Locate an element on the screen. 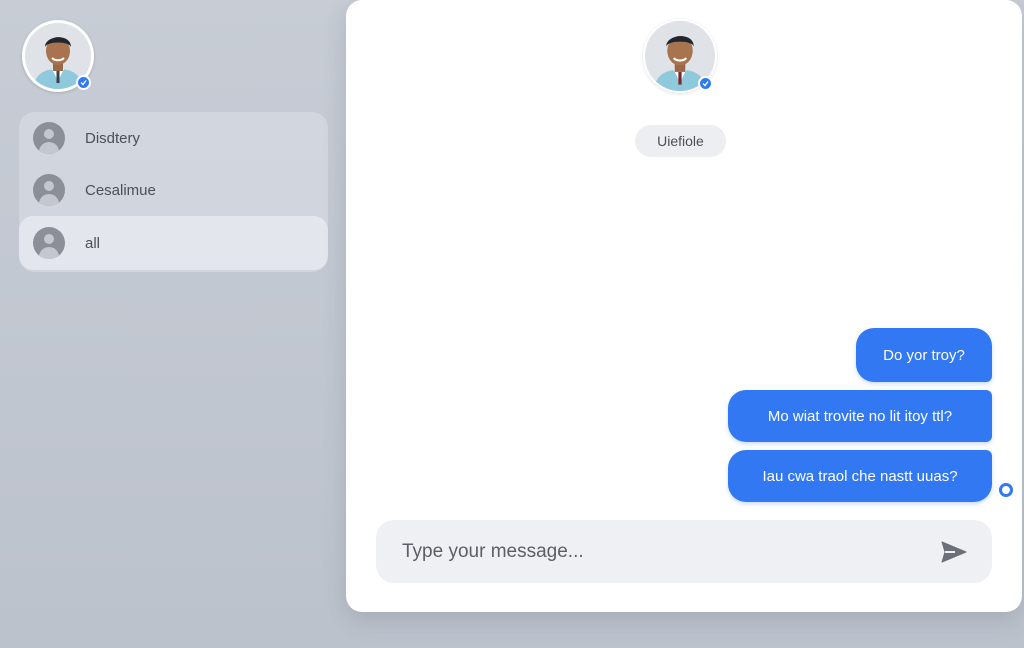 The height and width of the screenshot is (648, 1024). contact-name: all is located at coordinates (93, 243).